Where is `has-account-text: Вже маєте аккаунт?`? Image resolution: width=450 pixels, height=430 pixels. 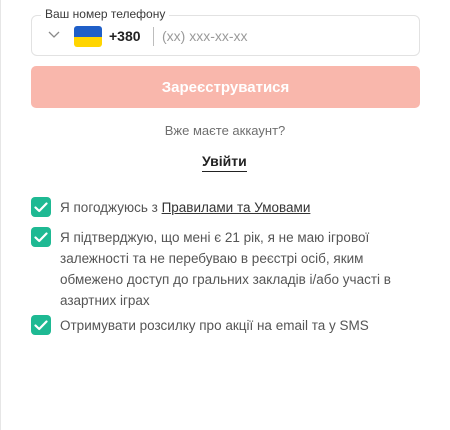
has-account-text: Вже маєте аккаунт? is located at coordinates (225, 130).